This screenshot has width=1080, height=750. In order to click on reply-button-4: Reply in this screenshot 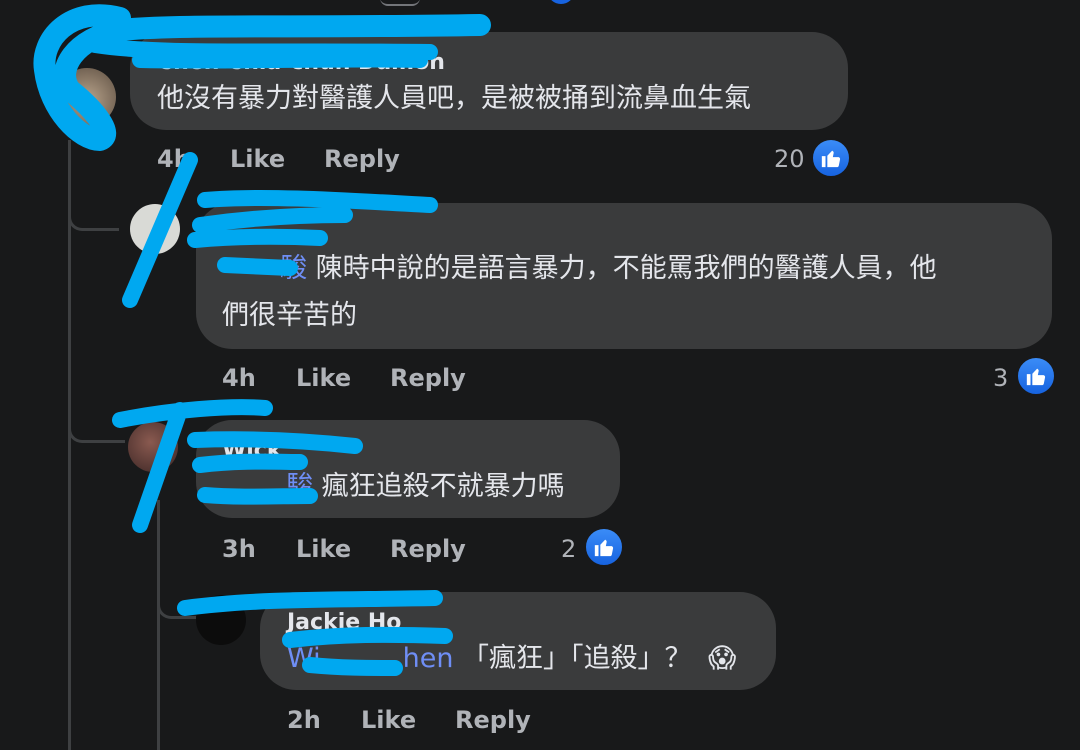, I will do `click(493, 720)`.